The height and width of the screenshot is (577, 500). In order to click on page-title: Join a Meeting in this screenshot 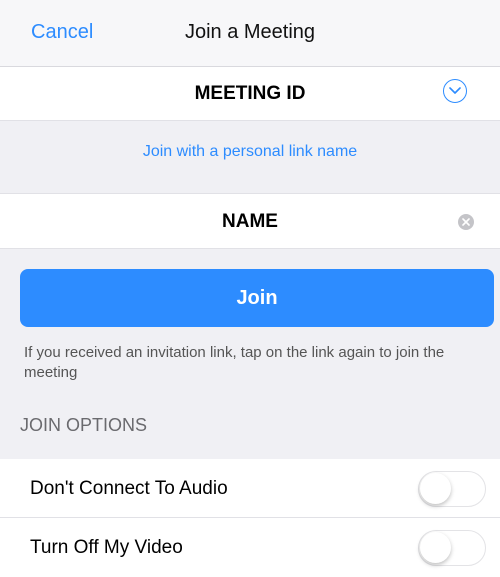, I will do `click(250, 32)`.